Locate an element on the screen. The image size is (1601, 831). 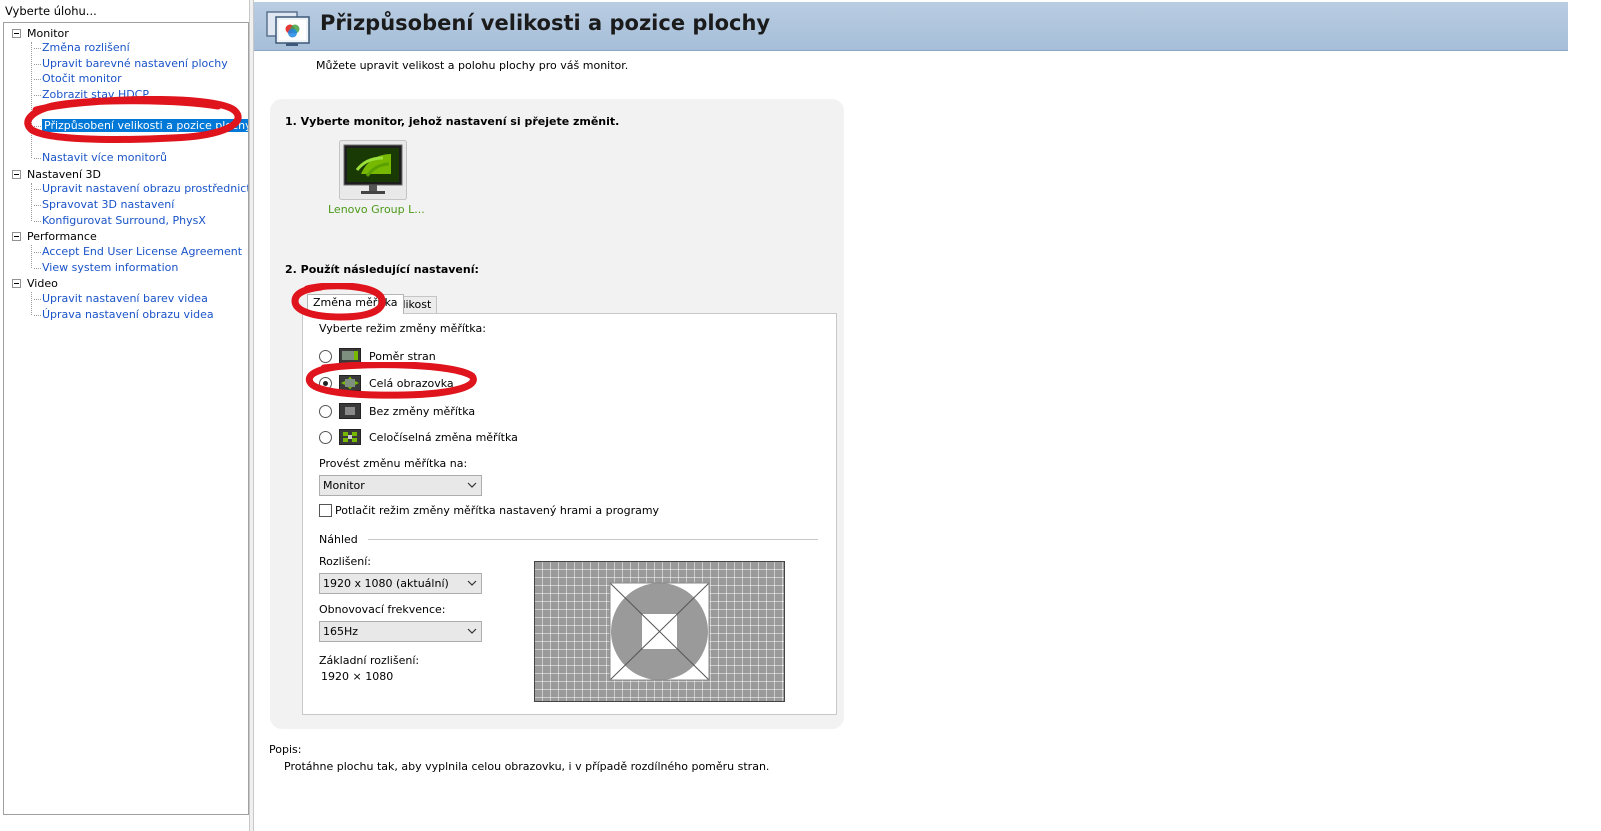
base-resolution-label: Základní rozlišení: is located at coordinates (369, 660).